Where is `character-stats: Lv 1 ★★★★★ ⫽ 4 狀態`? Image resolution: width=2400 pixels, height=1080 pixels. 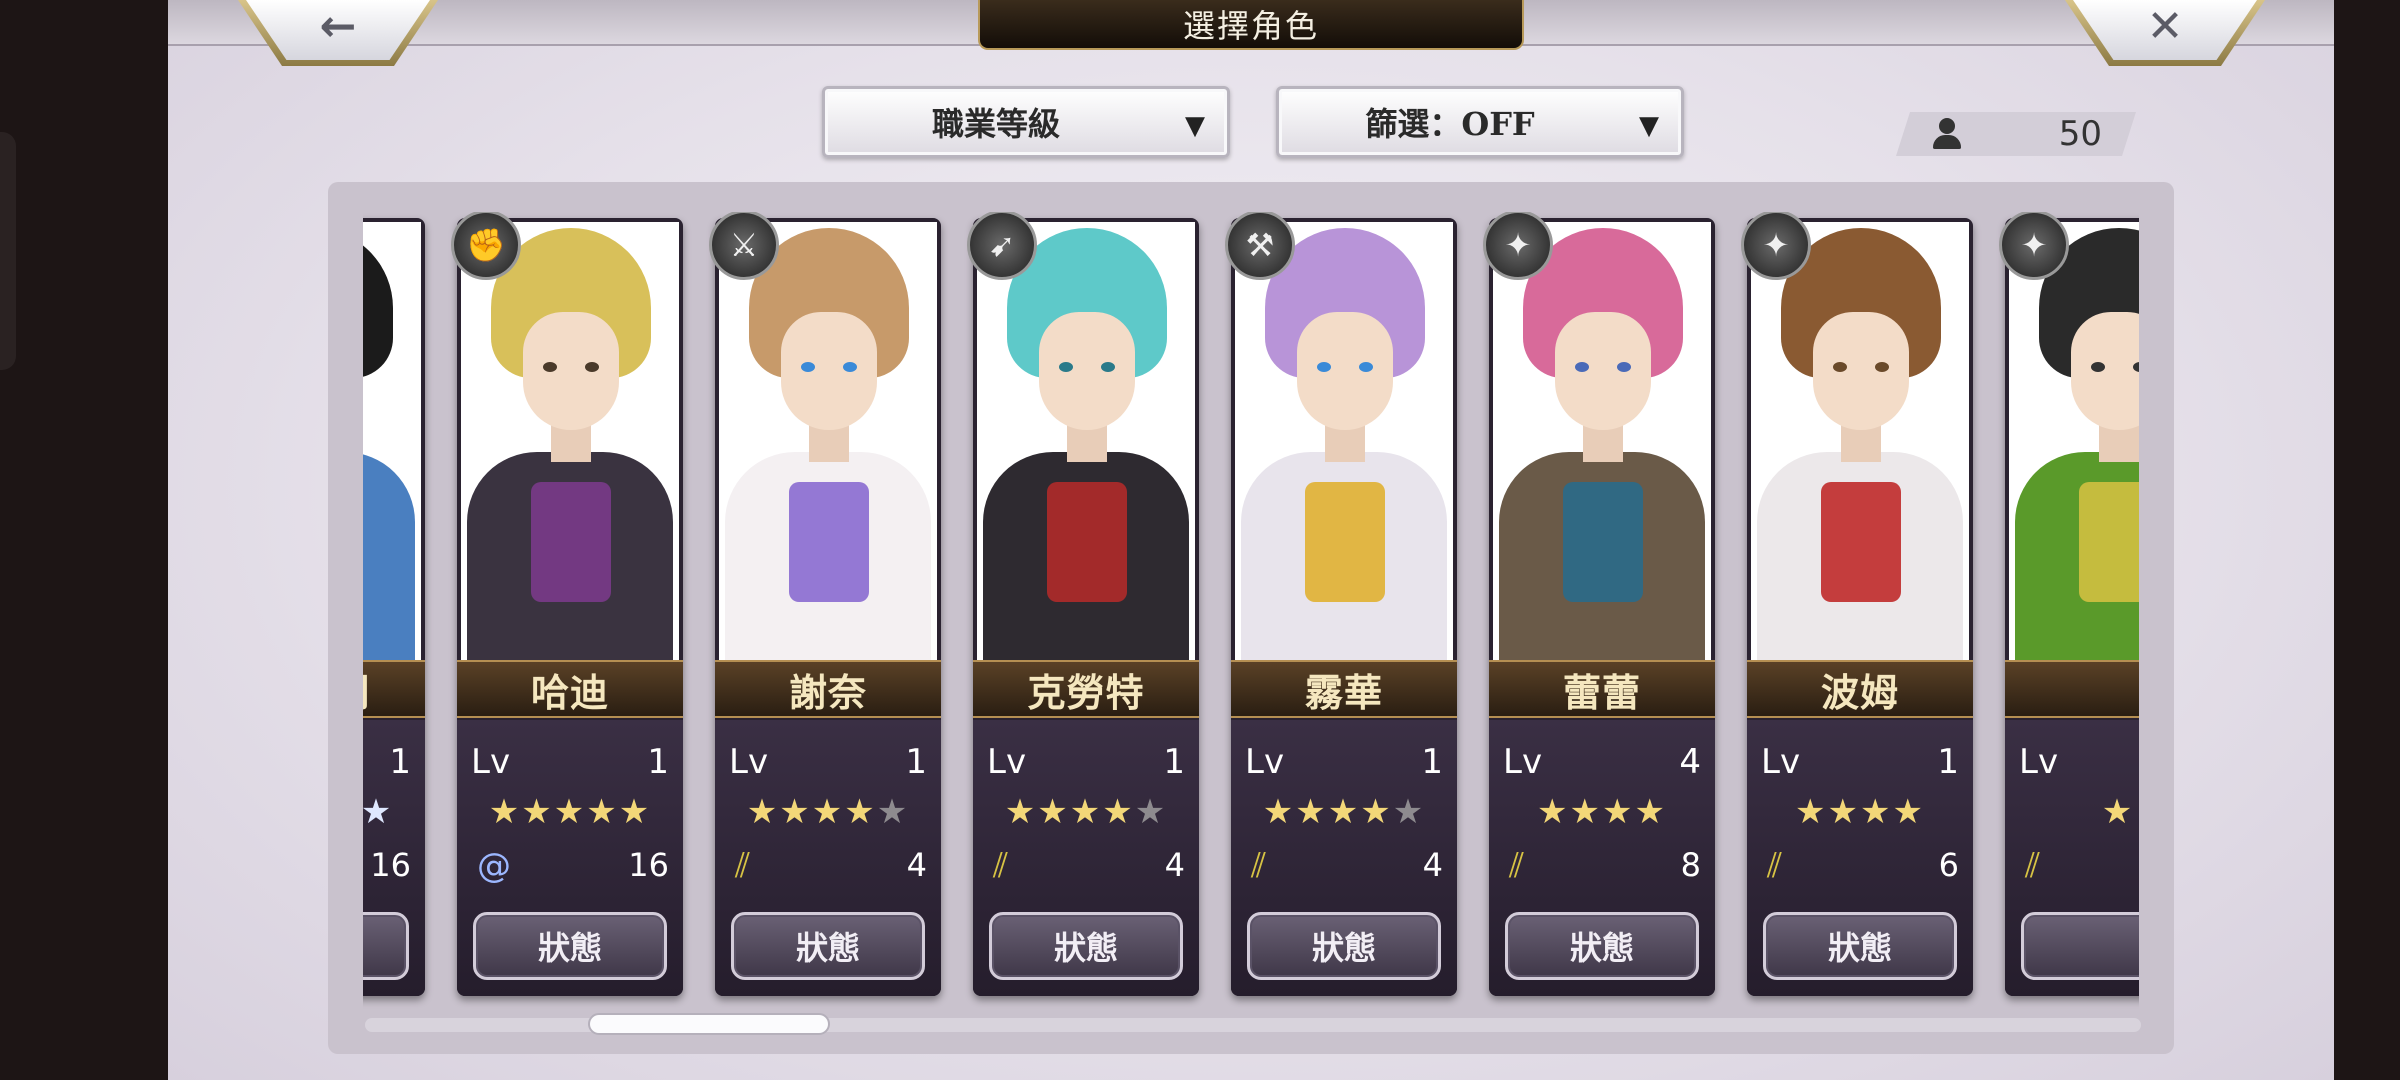
character-stats: Lv 1 ★★★★★ ⫽ 4 狀態 is located at coordinates (1086, 858).